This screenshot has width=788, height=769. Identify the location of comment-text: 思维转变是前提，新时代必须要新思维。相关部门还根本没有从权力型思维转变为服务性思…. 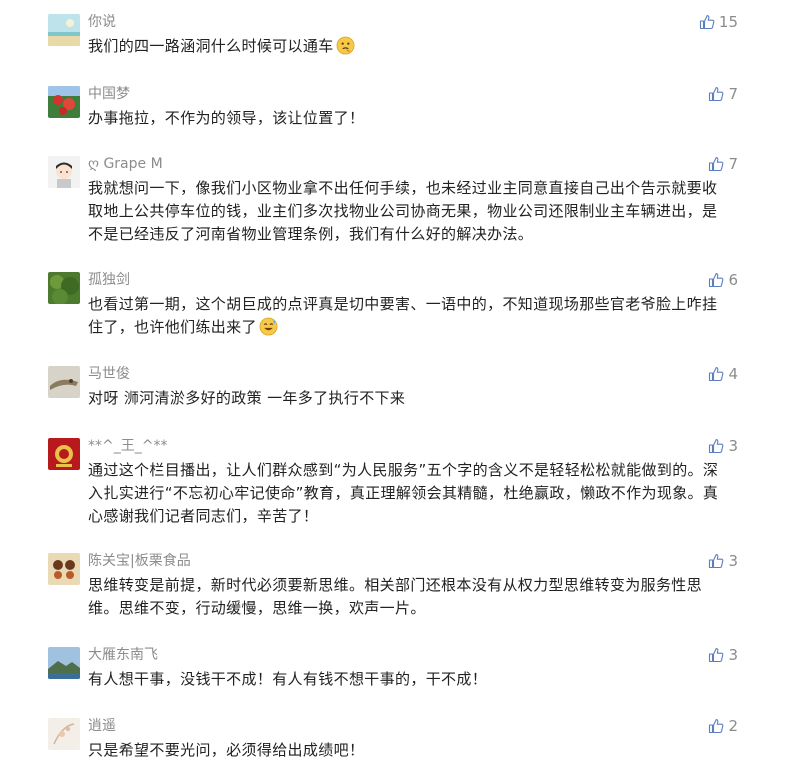
(395, 596).